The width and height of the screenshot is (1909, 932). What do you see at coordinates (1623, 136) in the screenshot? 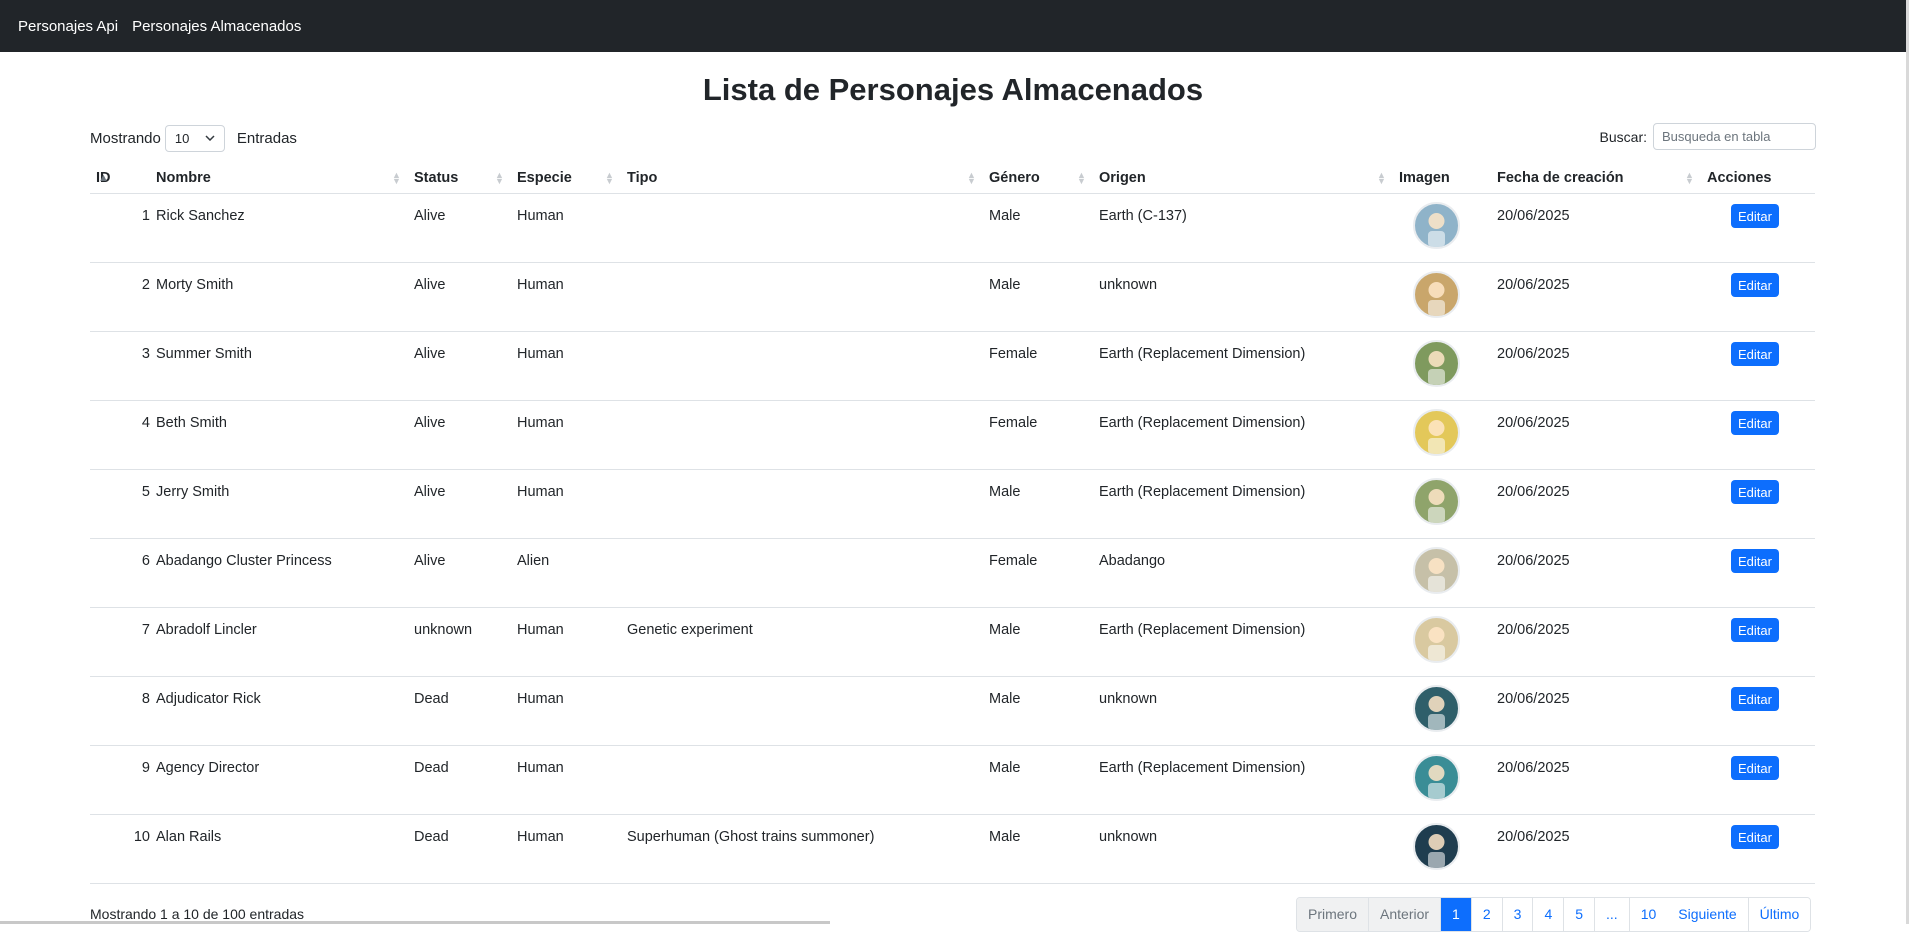
I see `search-label: Buscar:` at bounding box center [1623, 136].